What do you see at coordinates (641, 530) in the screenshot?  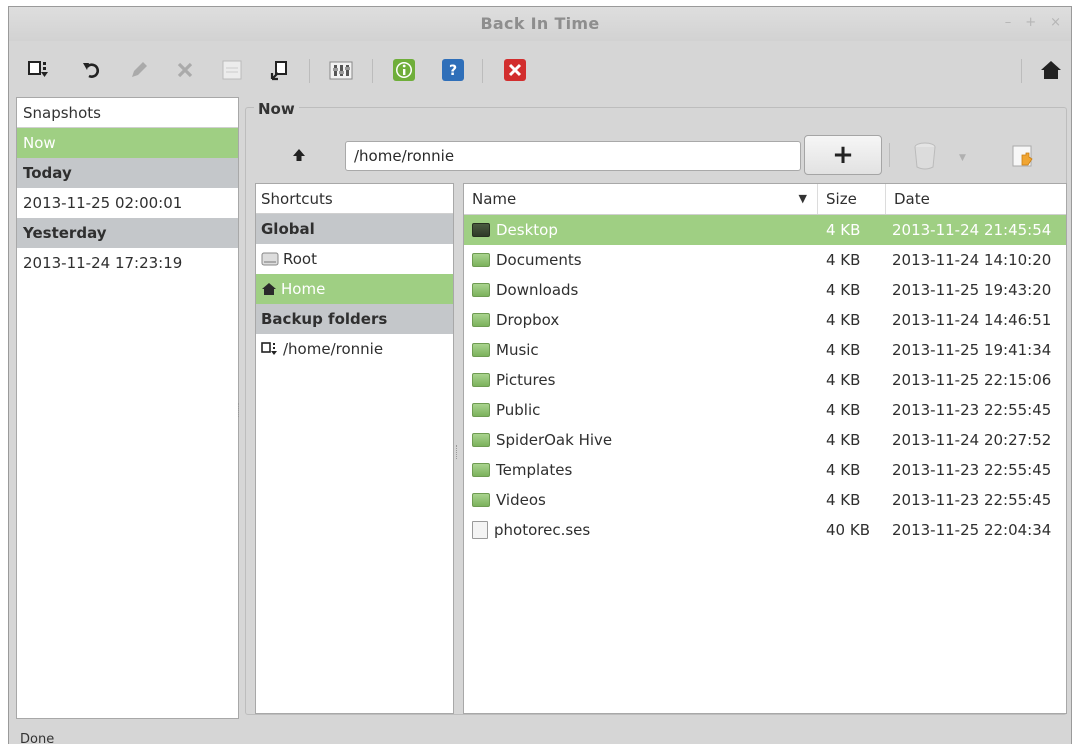 I see `file-name-cell: photorec.ses` at bounding box center [641, 530].